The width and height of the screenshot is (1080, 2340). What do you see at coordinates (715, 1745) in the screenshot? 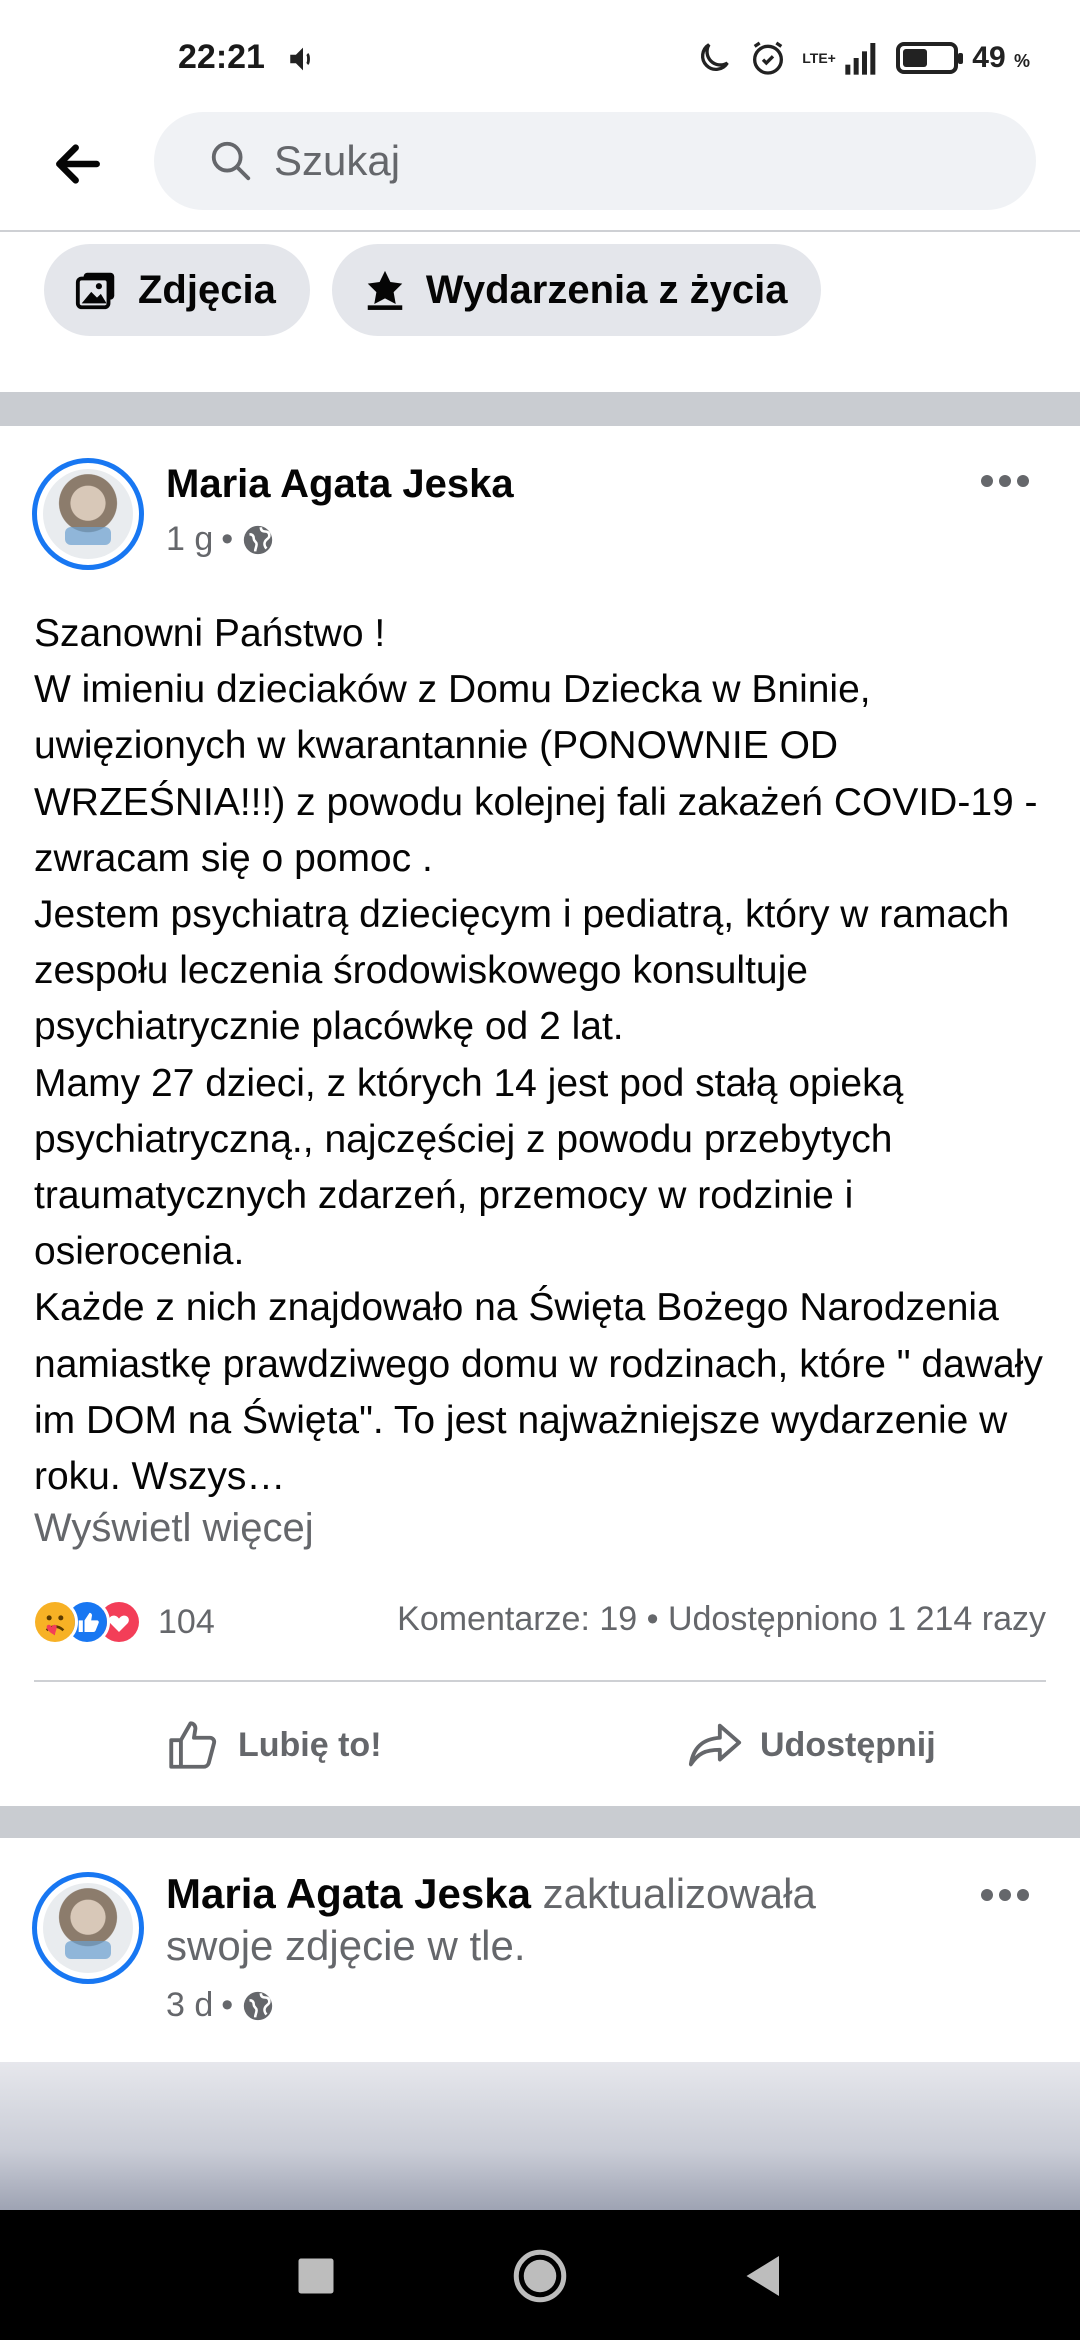
I see `share-arrow-icon` at bounding box center [715, 1745].